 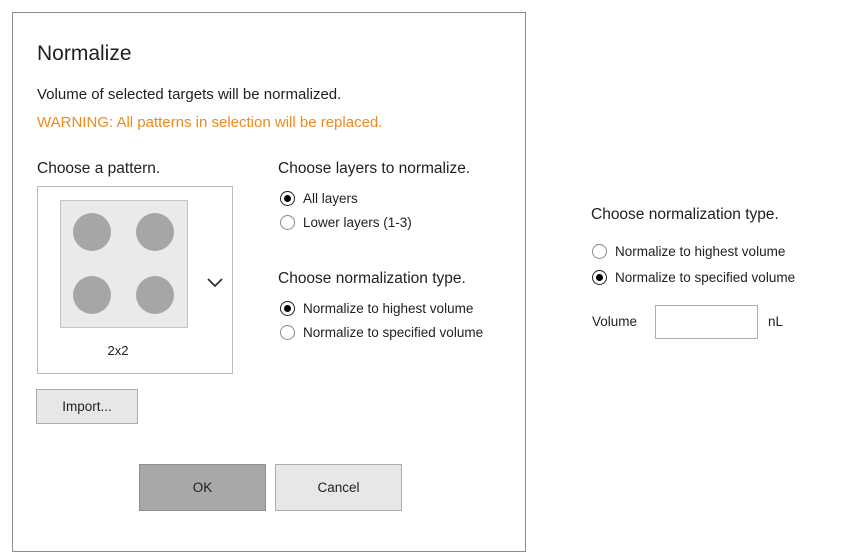 I want to click on pattern-selector: 2x2, so click(x=135, y=280).